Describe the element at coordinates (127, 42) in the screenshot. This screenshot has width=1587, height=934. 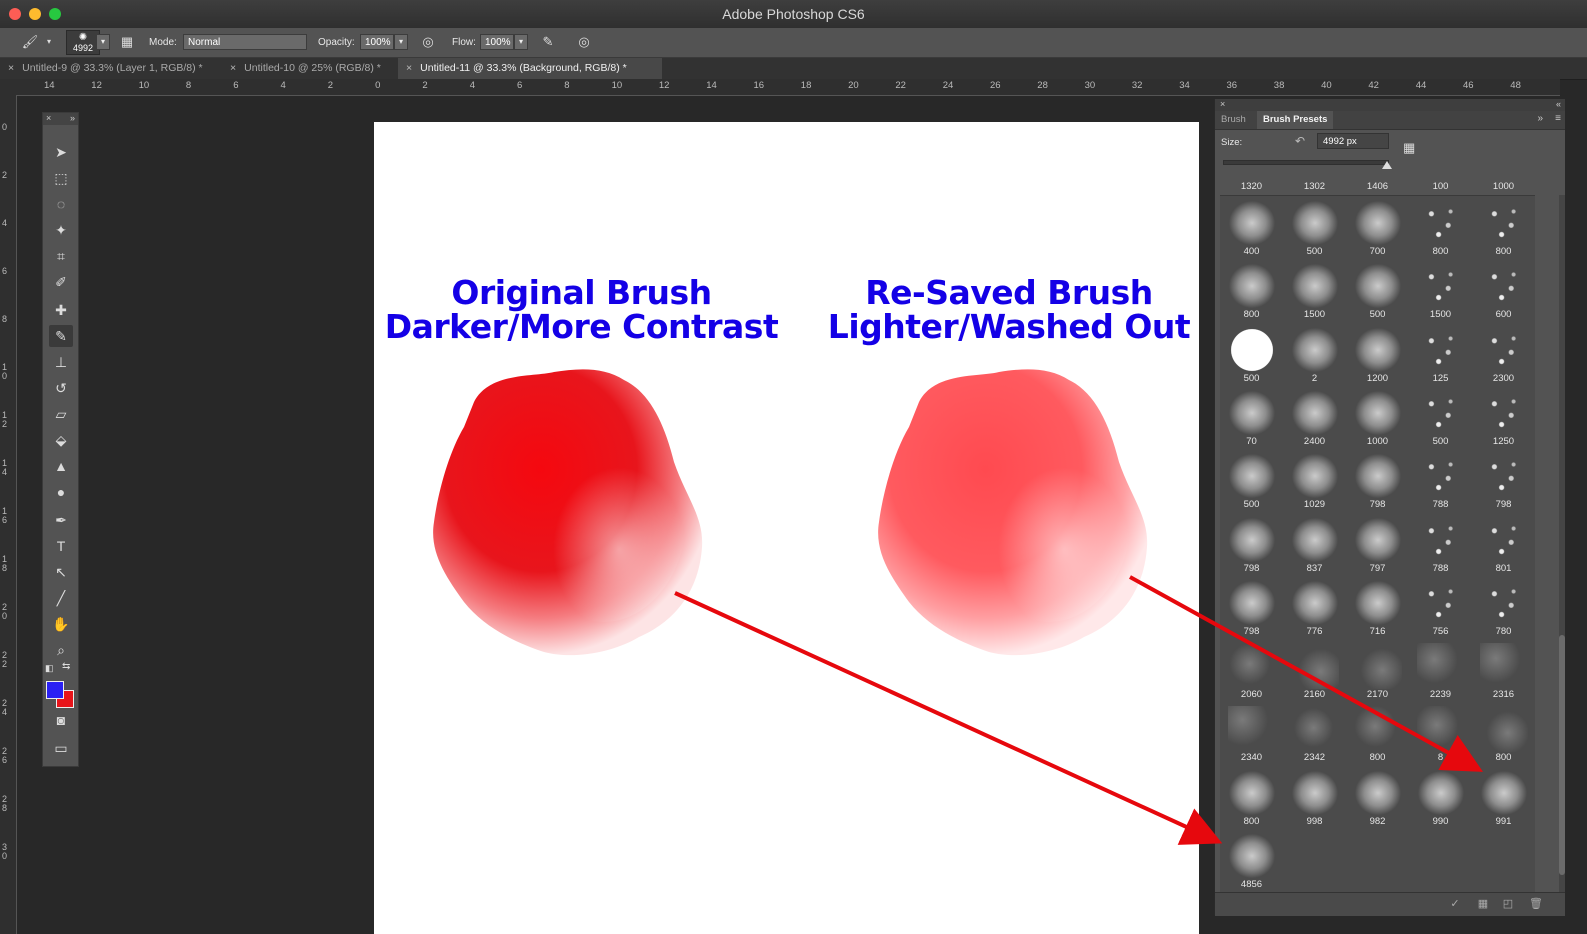
I see `brush-panel-toggle-icon: ▦` at that location.